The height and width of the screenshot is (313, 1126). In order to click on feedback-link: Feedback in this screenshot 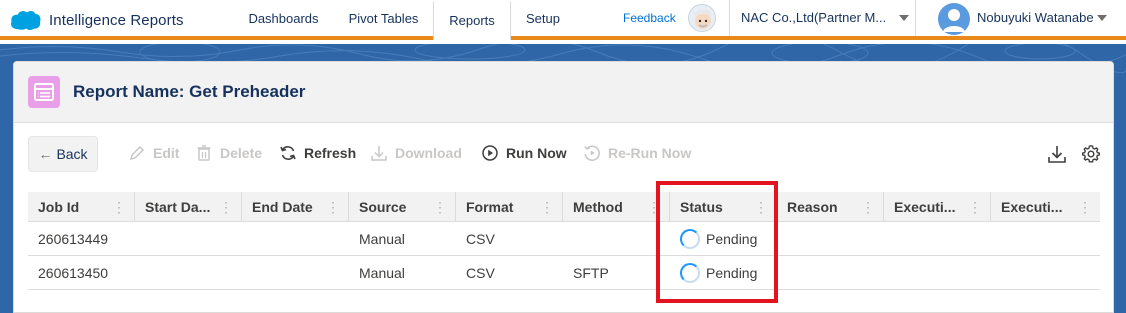, I will do `click(649, 18)`.